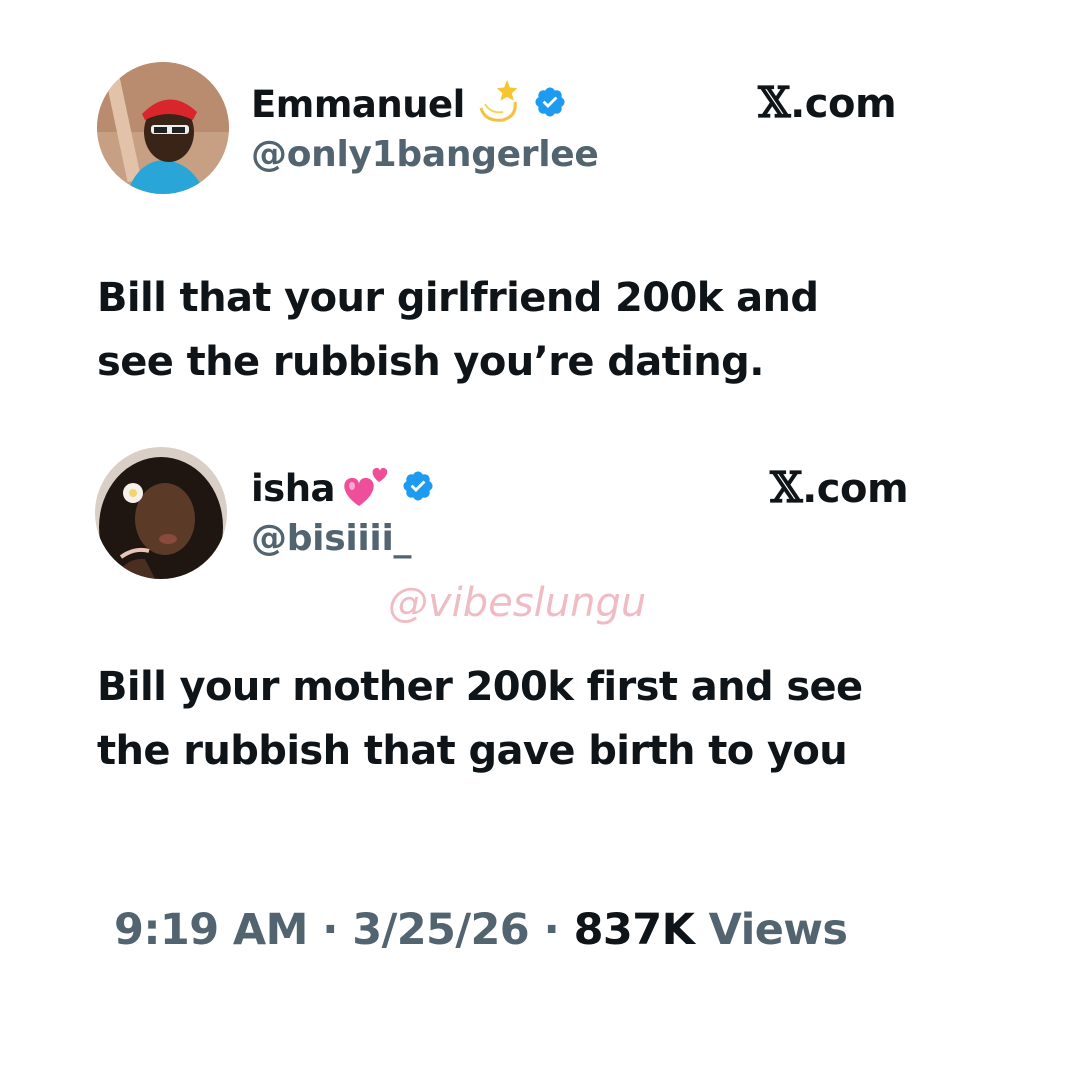 This screenshot has height=1080, width=1080. I want to click on tweet-date: 3/25/26, so click(440, 930).